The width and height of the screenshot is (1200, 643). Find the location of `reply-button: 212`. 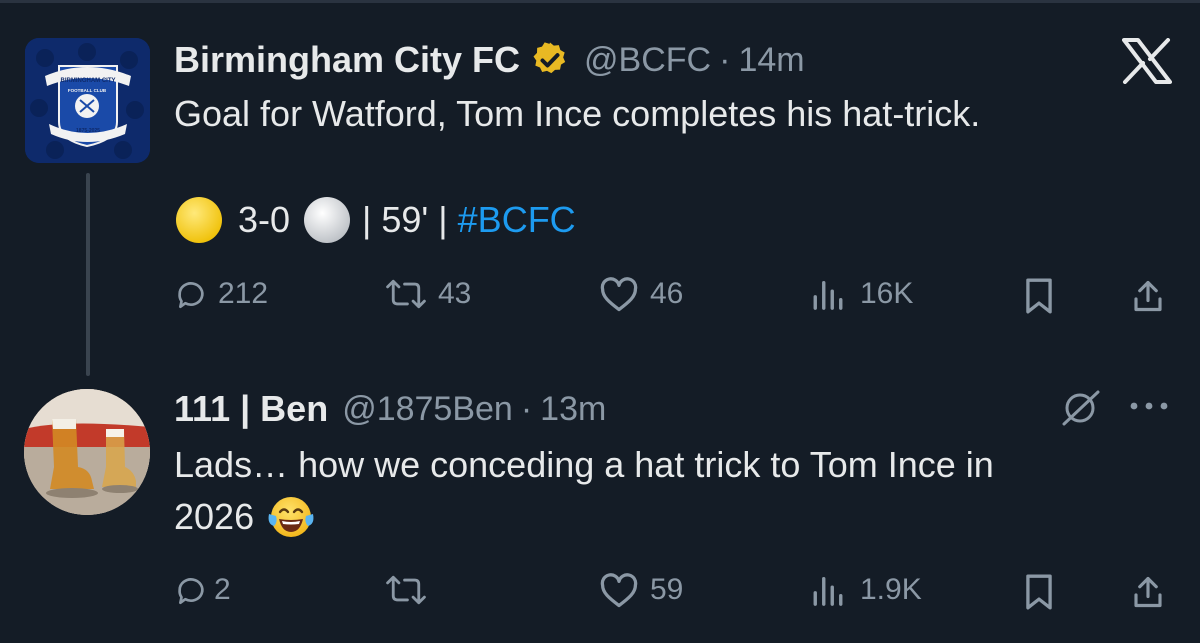

reply-button: 212 is located at coordinates (221, 294).